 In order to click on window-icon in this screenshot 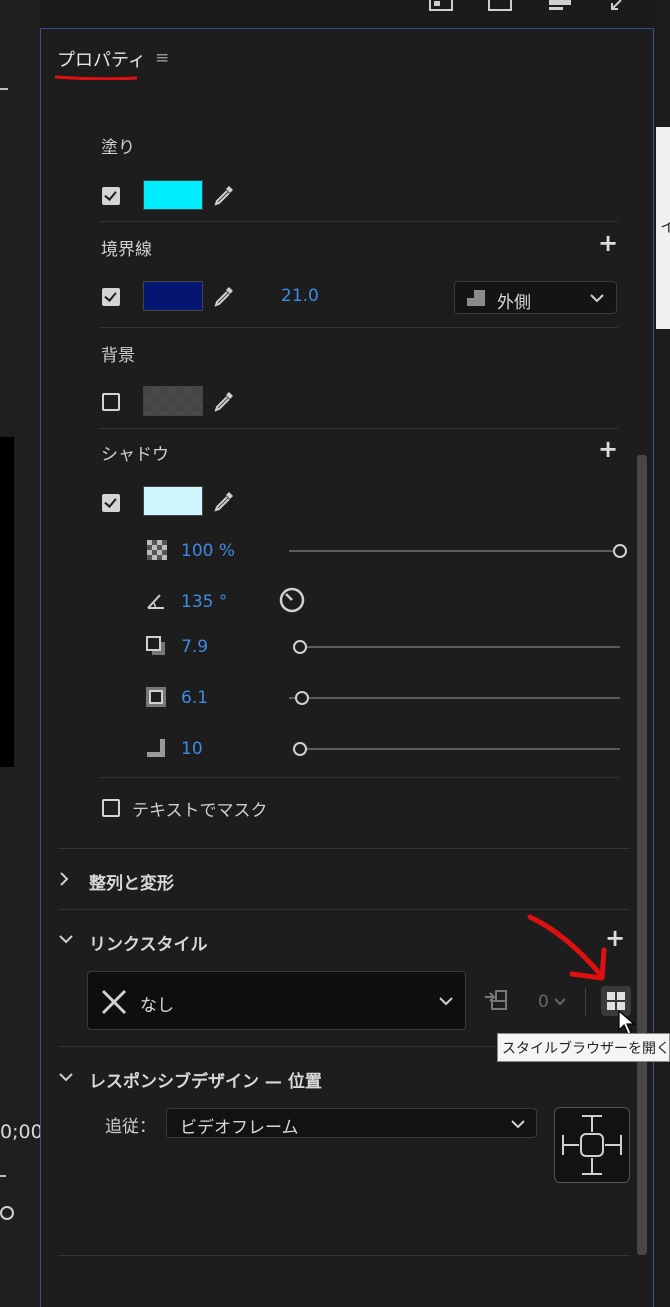, I will do `click(500, 6)`.